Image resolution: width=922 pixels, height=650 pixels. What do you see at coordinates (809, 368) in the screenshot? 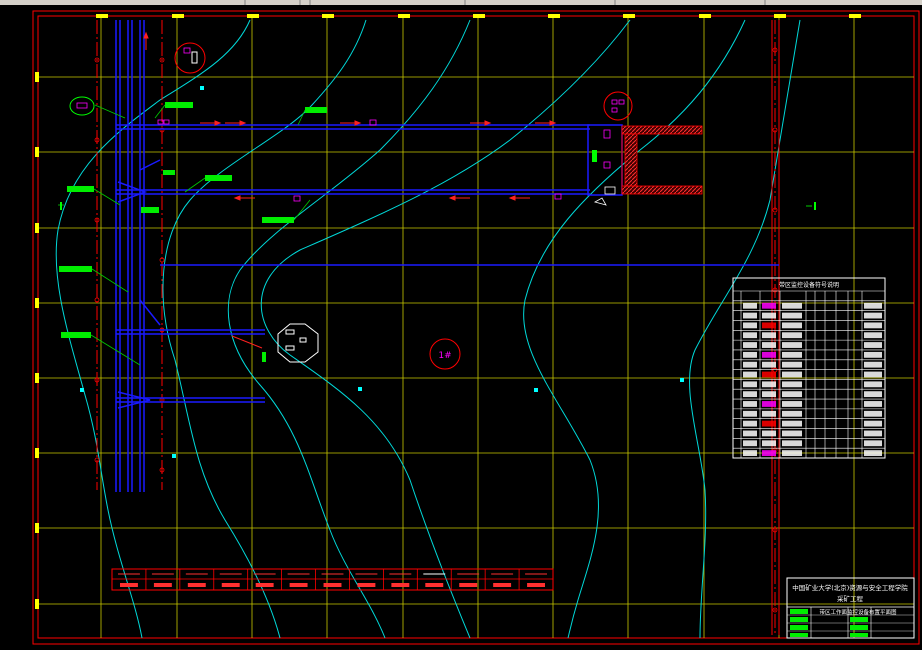
I see `legend-table: 带区监控设备符号说明` at bounding box center [809, 368].